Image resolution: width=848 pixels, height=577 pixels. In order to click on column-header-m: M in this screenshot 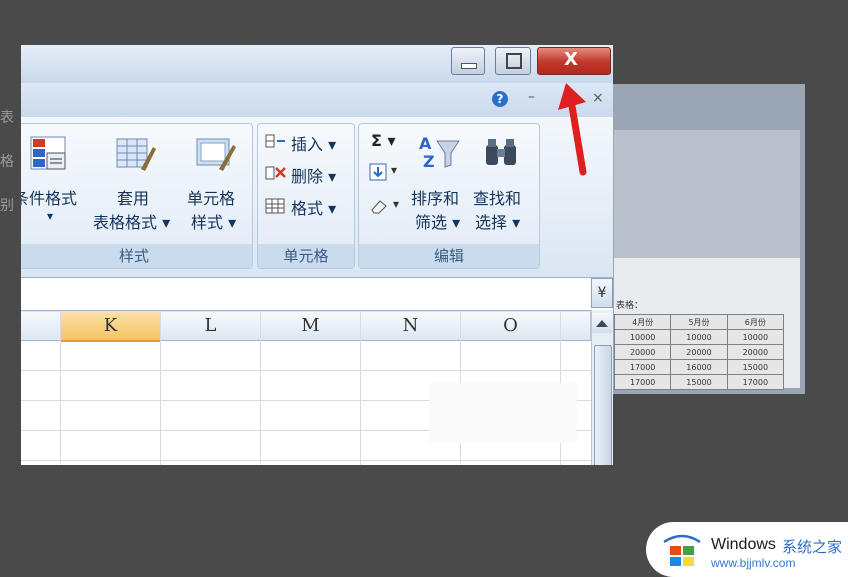, I will do `click(311, 326)`.